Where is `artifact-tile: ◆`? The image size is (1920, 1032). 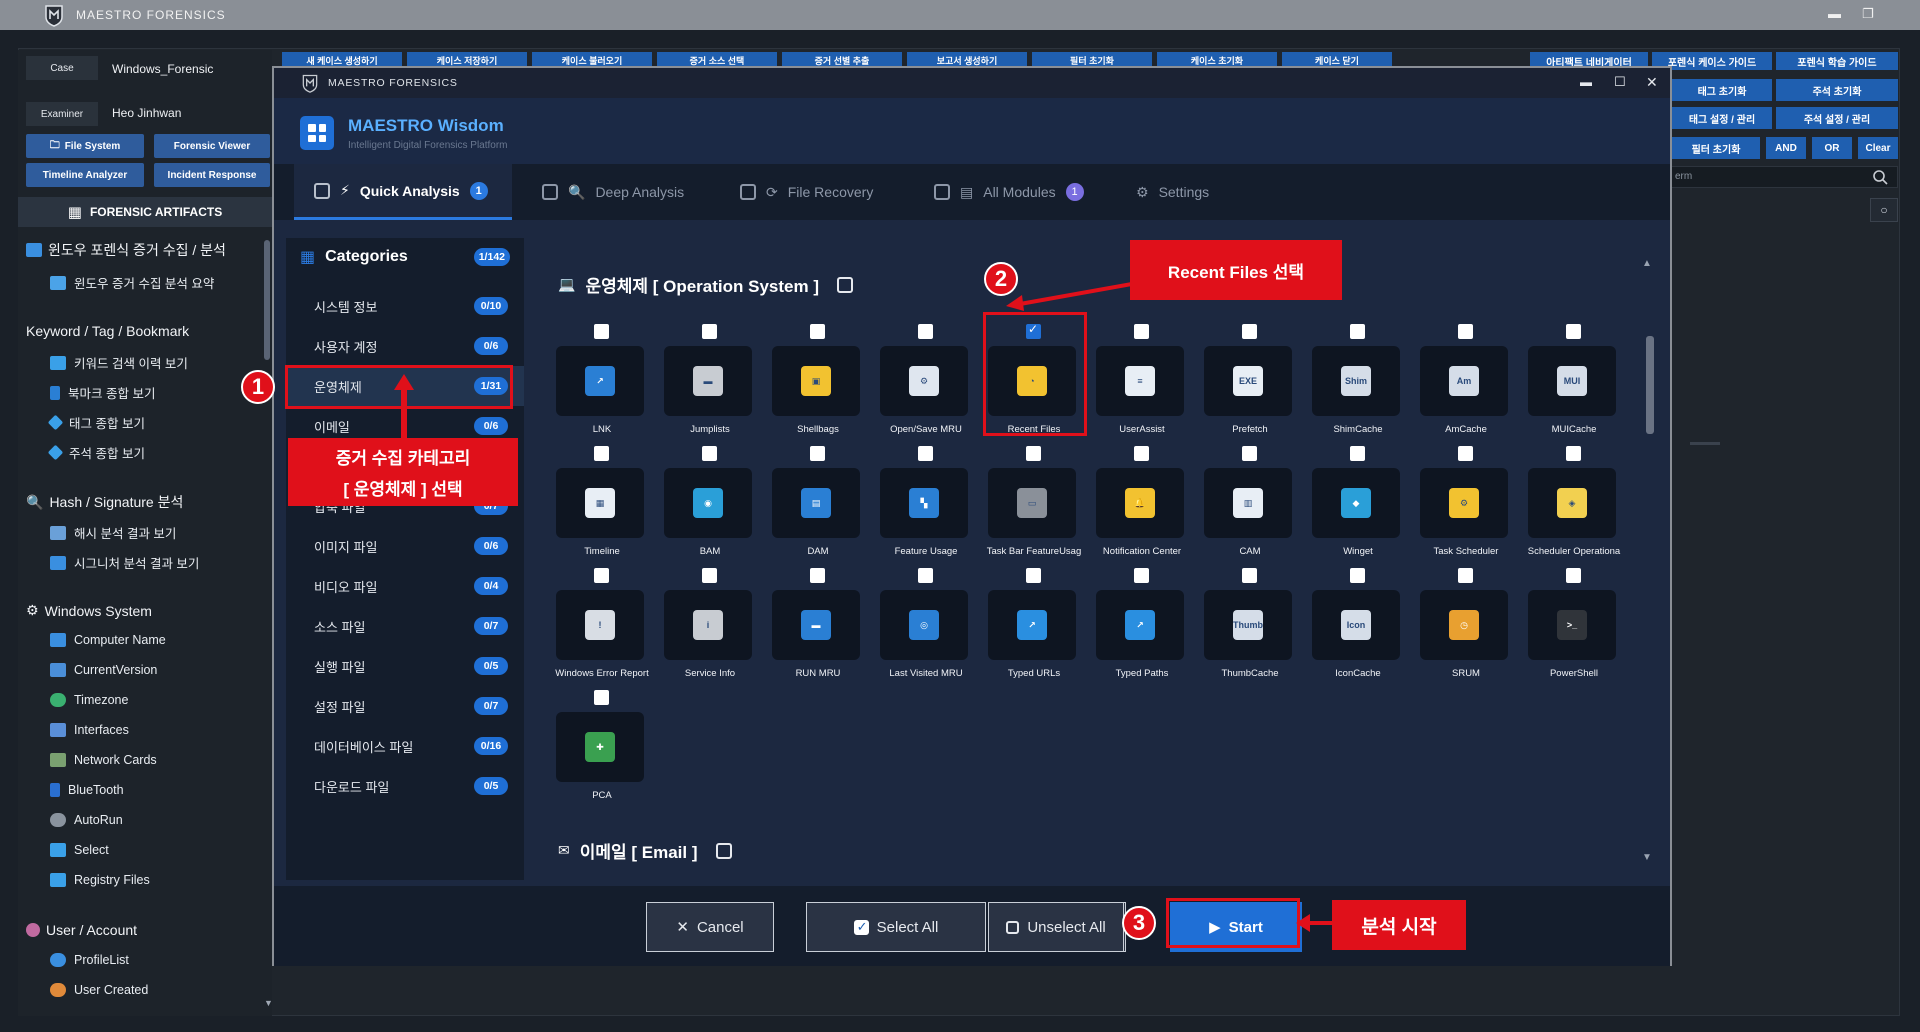 artifact-tile: ◆ is located at coordinates (1356, 503).